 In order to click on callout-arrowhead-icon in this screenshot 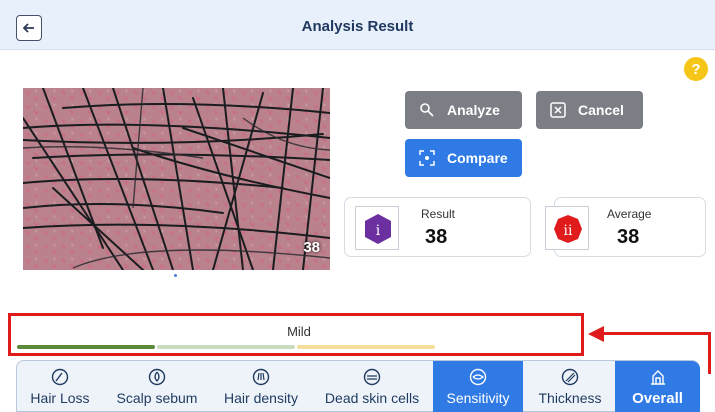, I will do `click(596, 334)`.